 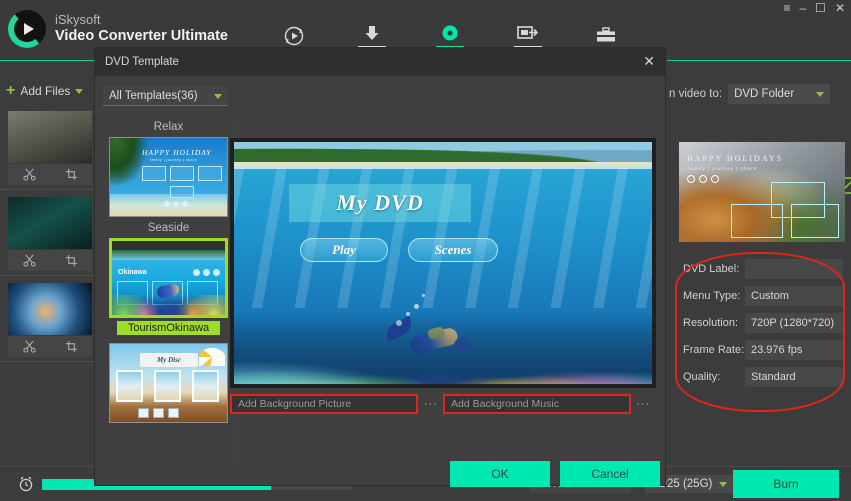 I want to click on setting-row: Quality: Standard, so click(x=763, y=376).